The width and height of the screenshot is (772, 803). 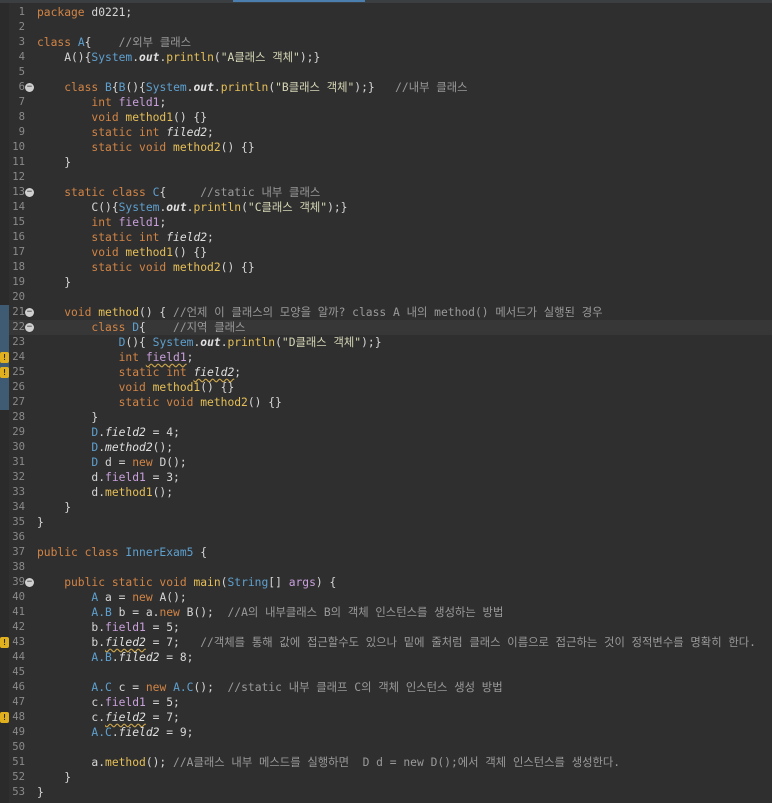 I want to click on code-token: }, so click(x=54, y=507).